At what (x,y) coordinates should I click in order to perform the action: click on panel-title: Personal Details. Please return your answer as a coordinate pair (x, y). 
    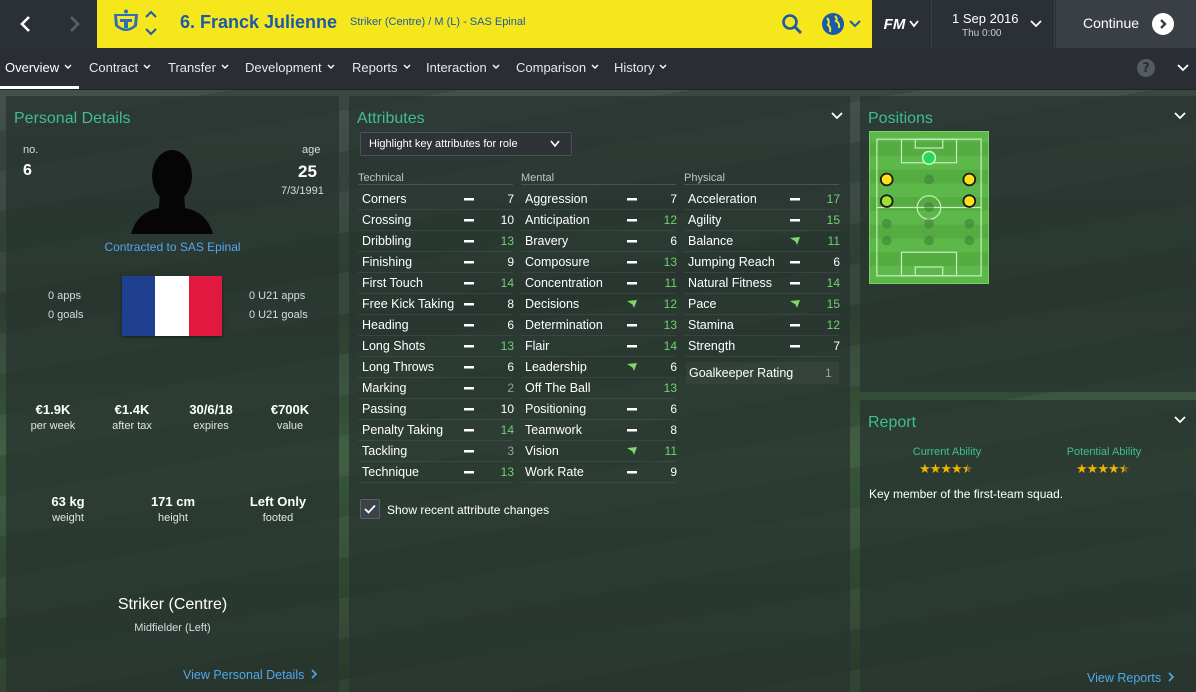
    Looking at the image, I should click on (72, 118).